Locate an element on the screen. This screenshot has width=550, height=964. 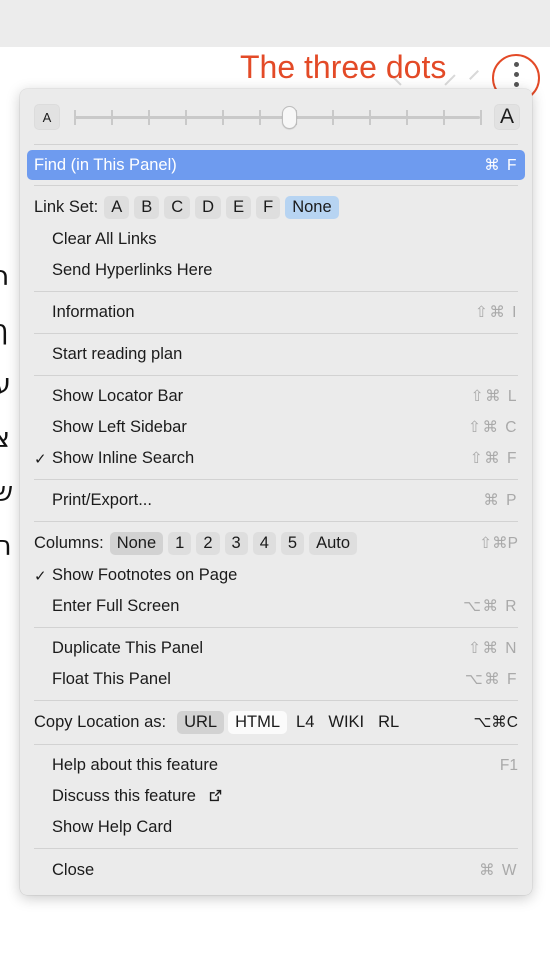
columns-option-3: 3 is located at coordinates (236, 543).